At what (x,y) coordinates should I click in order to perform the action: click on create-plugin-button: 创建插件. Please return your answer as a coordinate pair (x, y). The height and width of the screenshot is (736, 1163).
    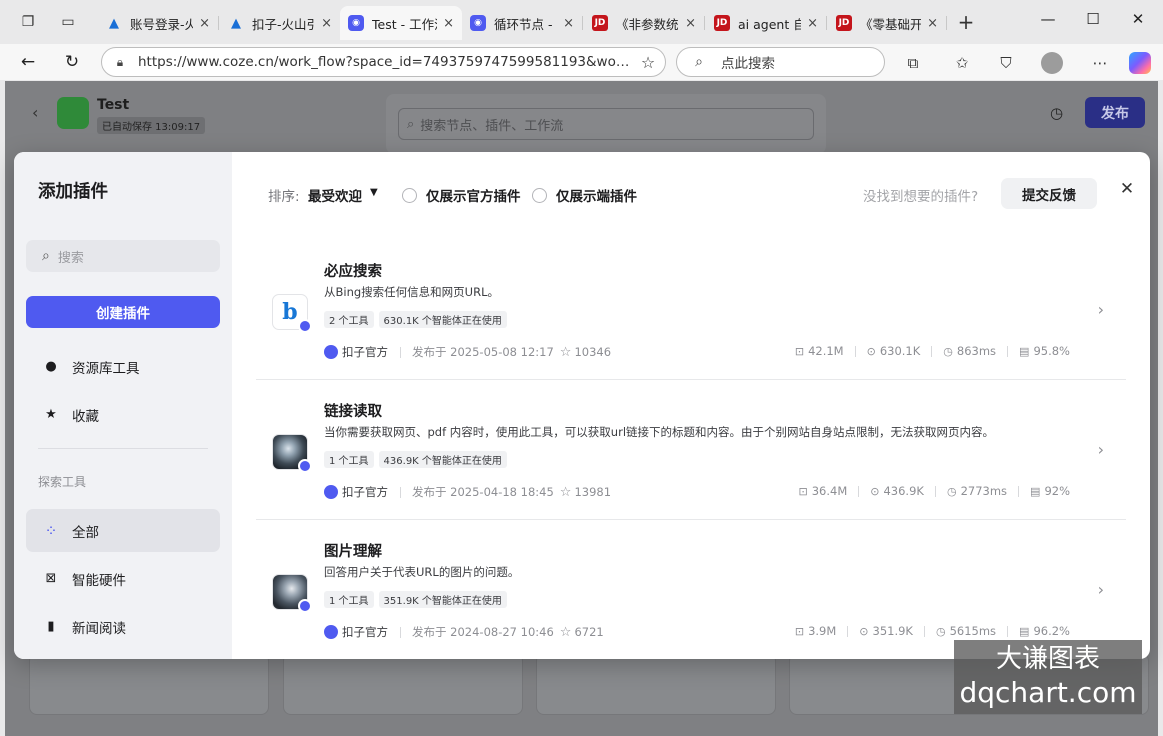
    Looking at the image, I should click on (123, 312).